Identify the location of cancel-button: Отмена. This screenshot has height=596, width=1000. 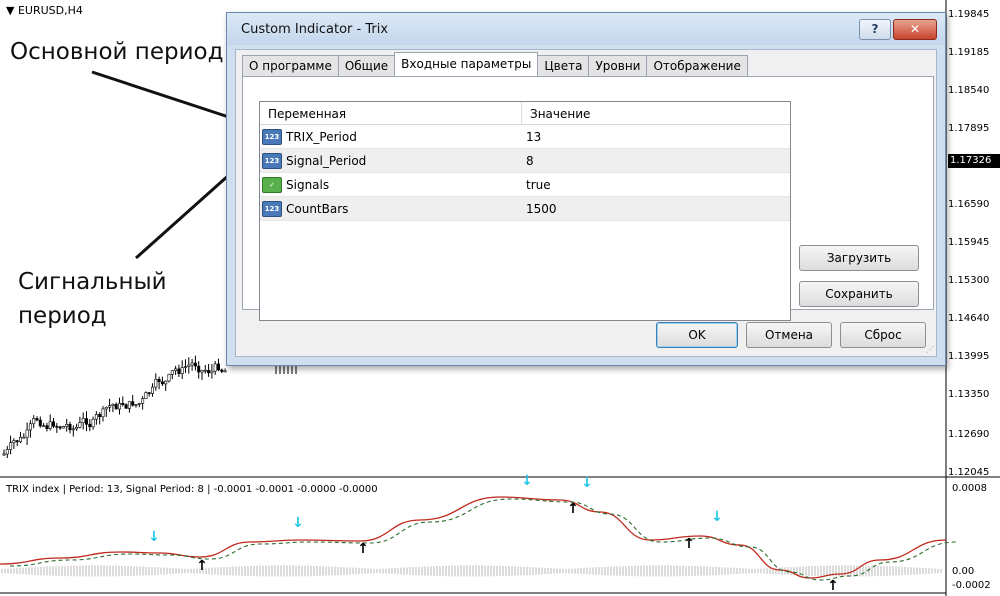
(789, 335).